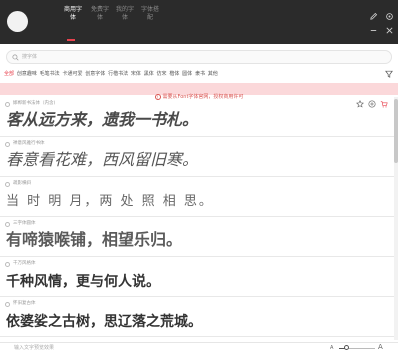  What do you see at coordinates (150, 22) in the screenshot?
I see `tab-font-pairing: 字体搭配` at bounding box center [150, 22].